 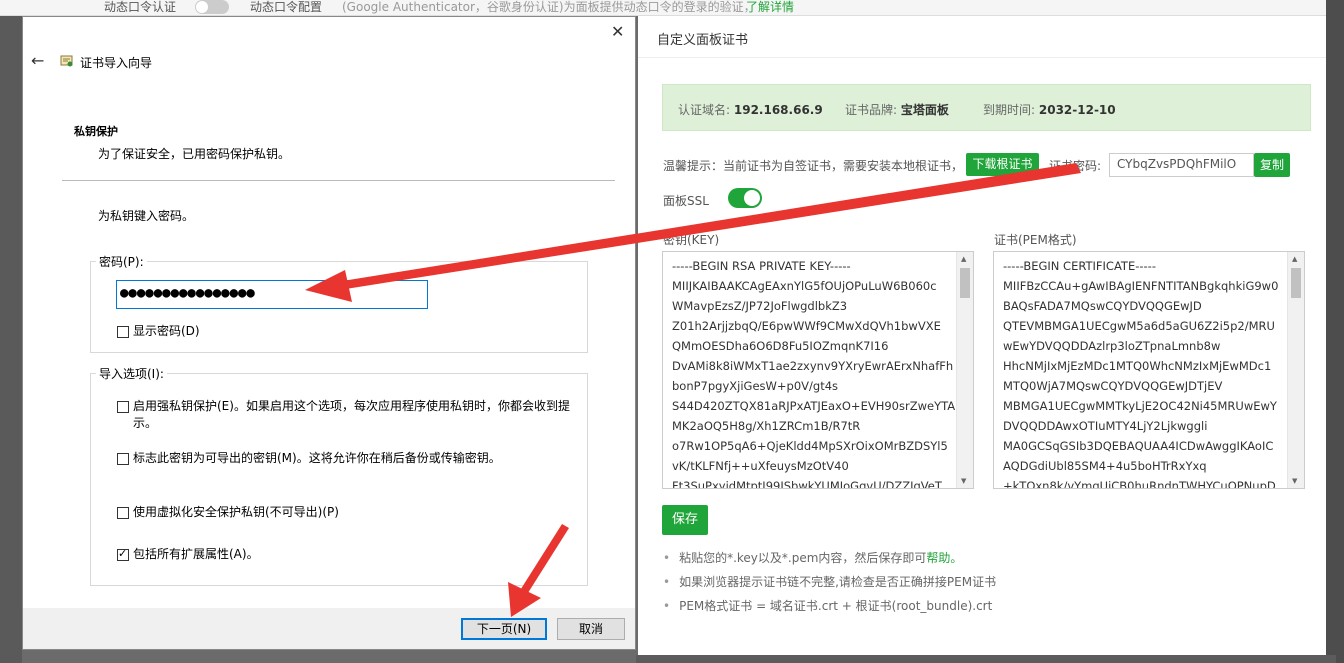 What do you see at coordinates (131, 373) in the screenshot?
I see `import-options-label: 导入选项(I):` at bounding box center [131, 373].